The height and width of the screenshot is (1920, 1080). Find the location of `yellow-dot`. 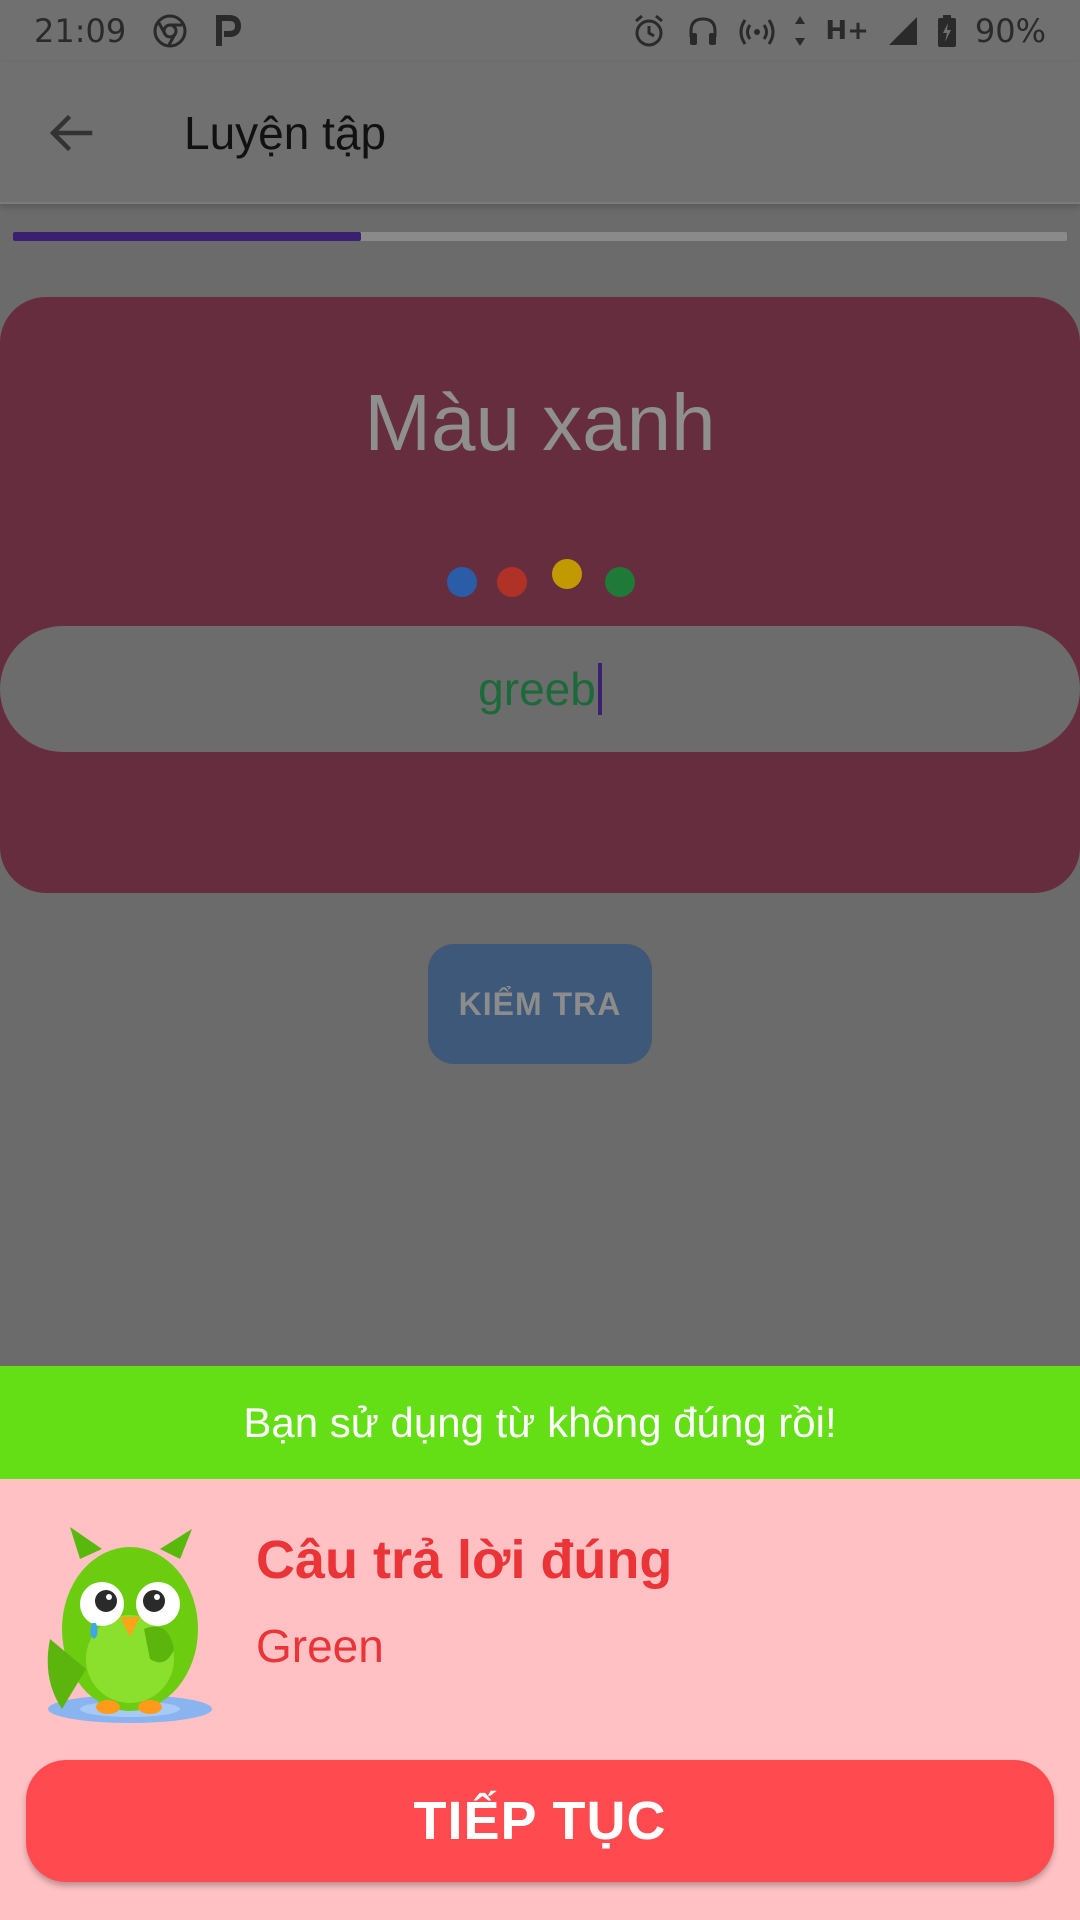

yellow-dot is located at coordinates (567, 574).